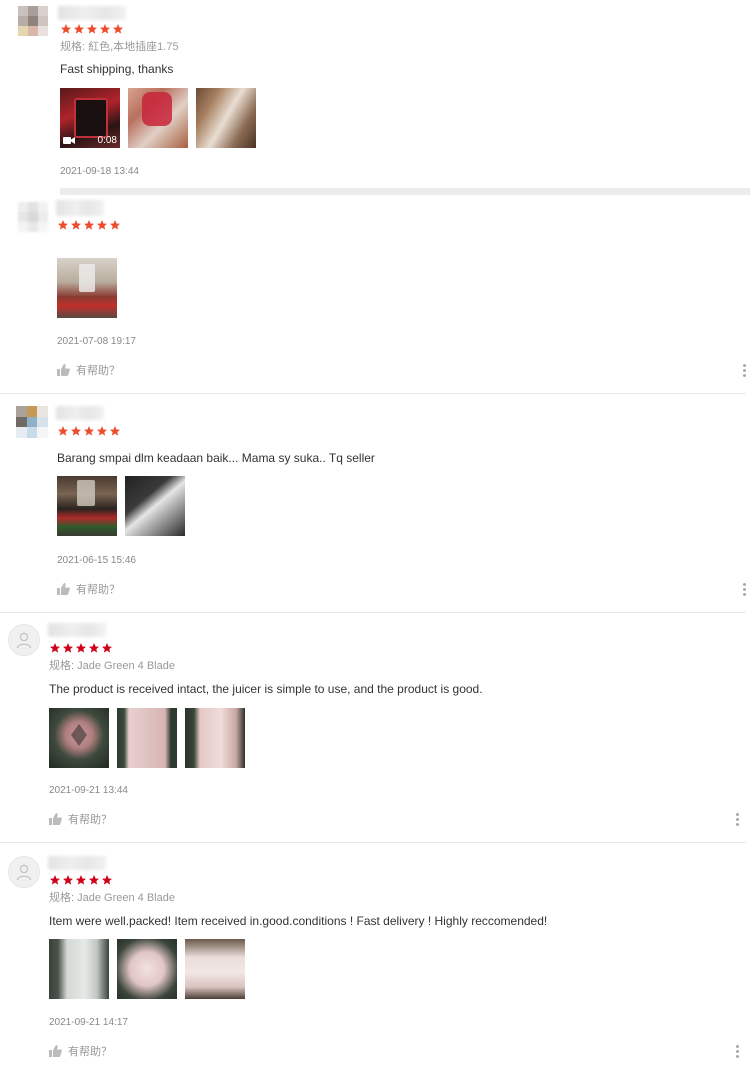  I want to click on review-date: 2021-09-21 14:17, so click(88, 1022).